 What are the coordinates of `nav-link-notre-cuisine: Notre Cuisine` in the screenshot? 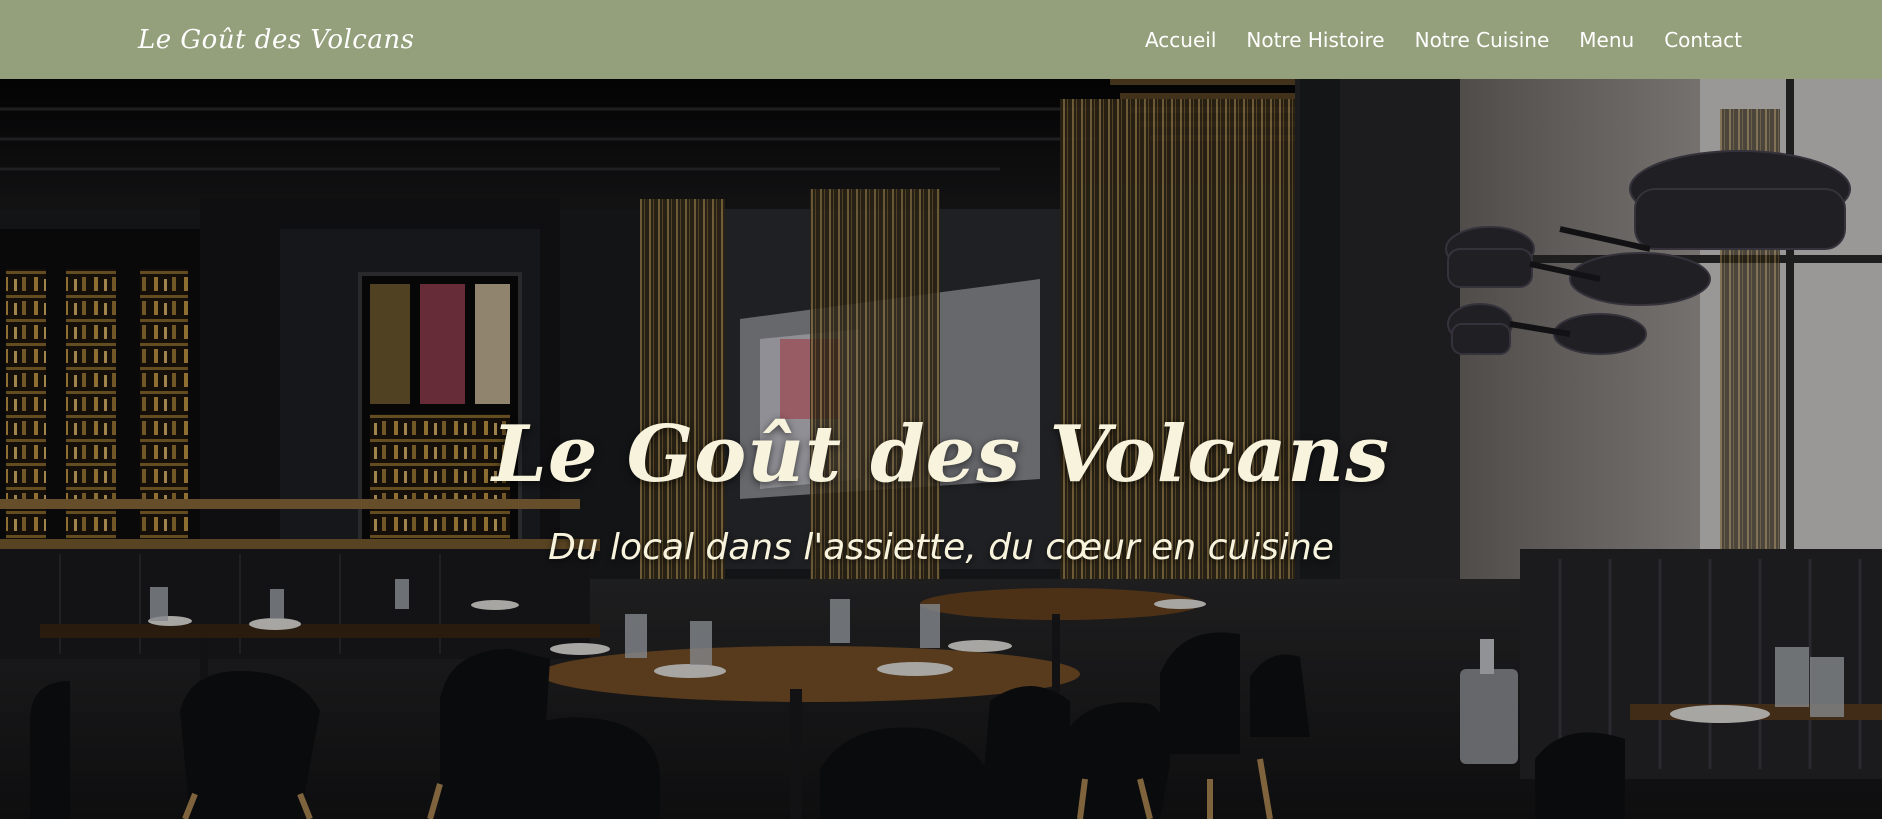 It's located at (1482, 40).